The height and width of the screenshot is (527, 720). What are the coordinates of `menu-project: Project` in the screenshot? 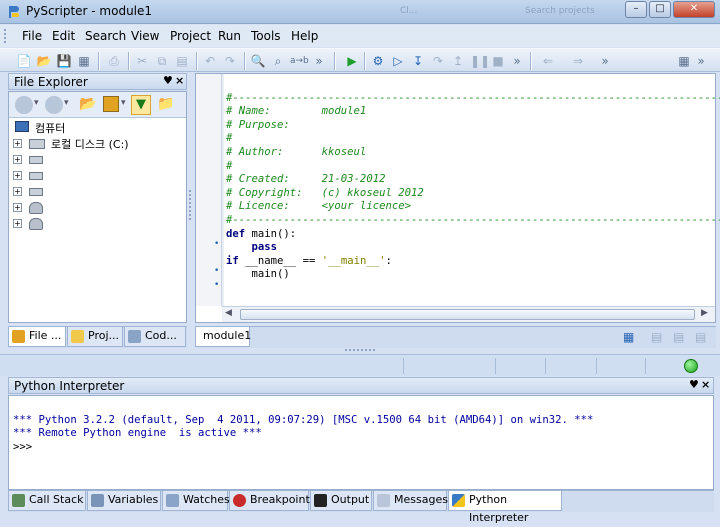 It's located at (190, 36).